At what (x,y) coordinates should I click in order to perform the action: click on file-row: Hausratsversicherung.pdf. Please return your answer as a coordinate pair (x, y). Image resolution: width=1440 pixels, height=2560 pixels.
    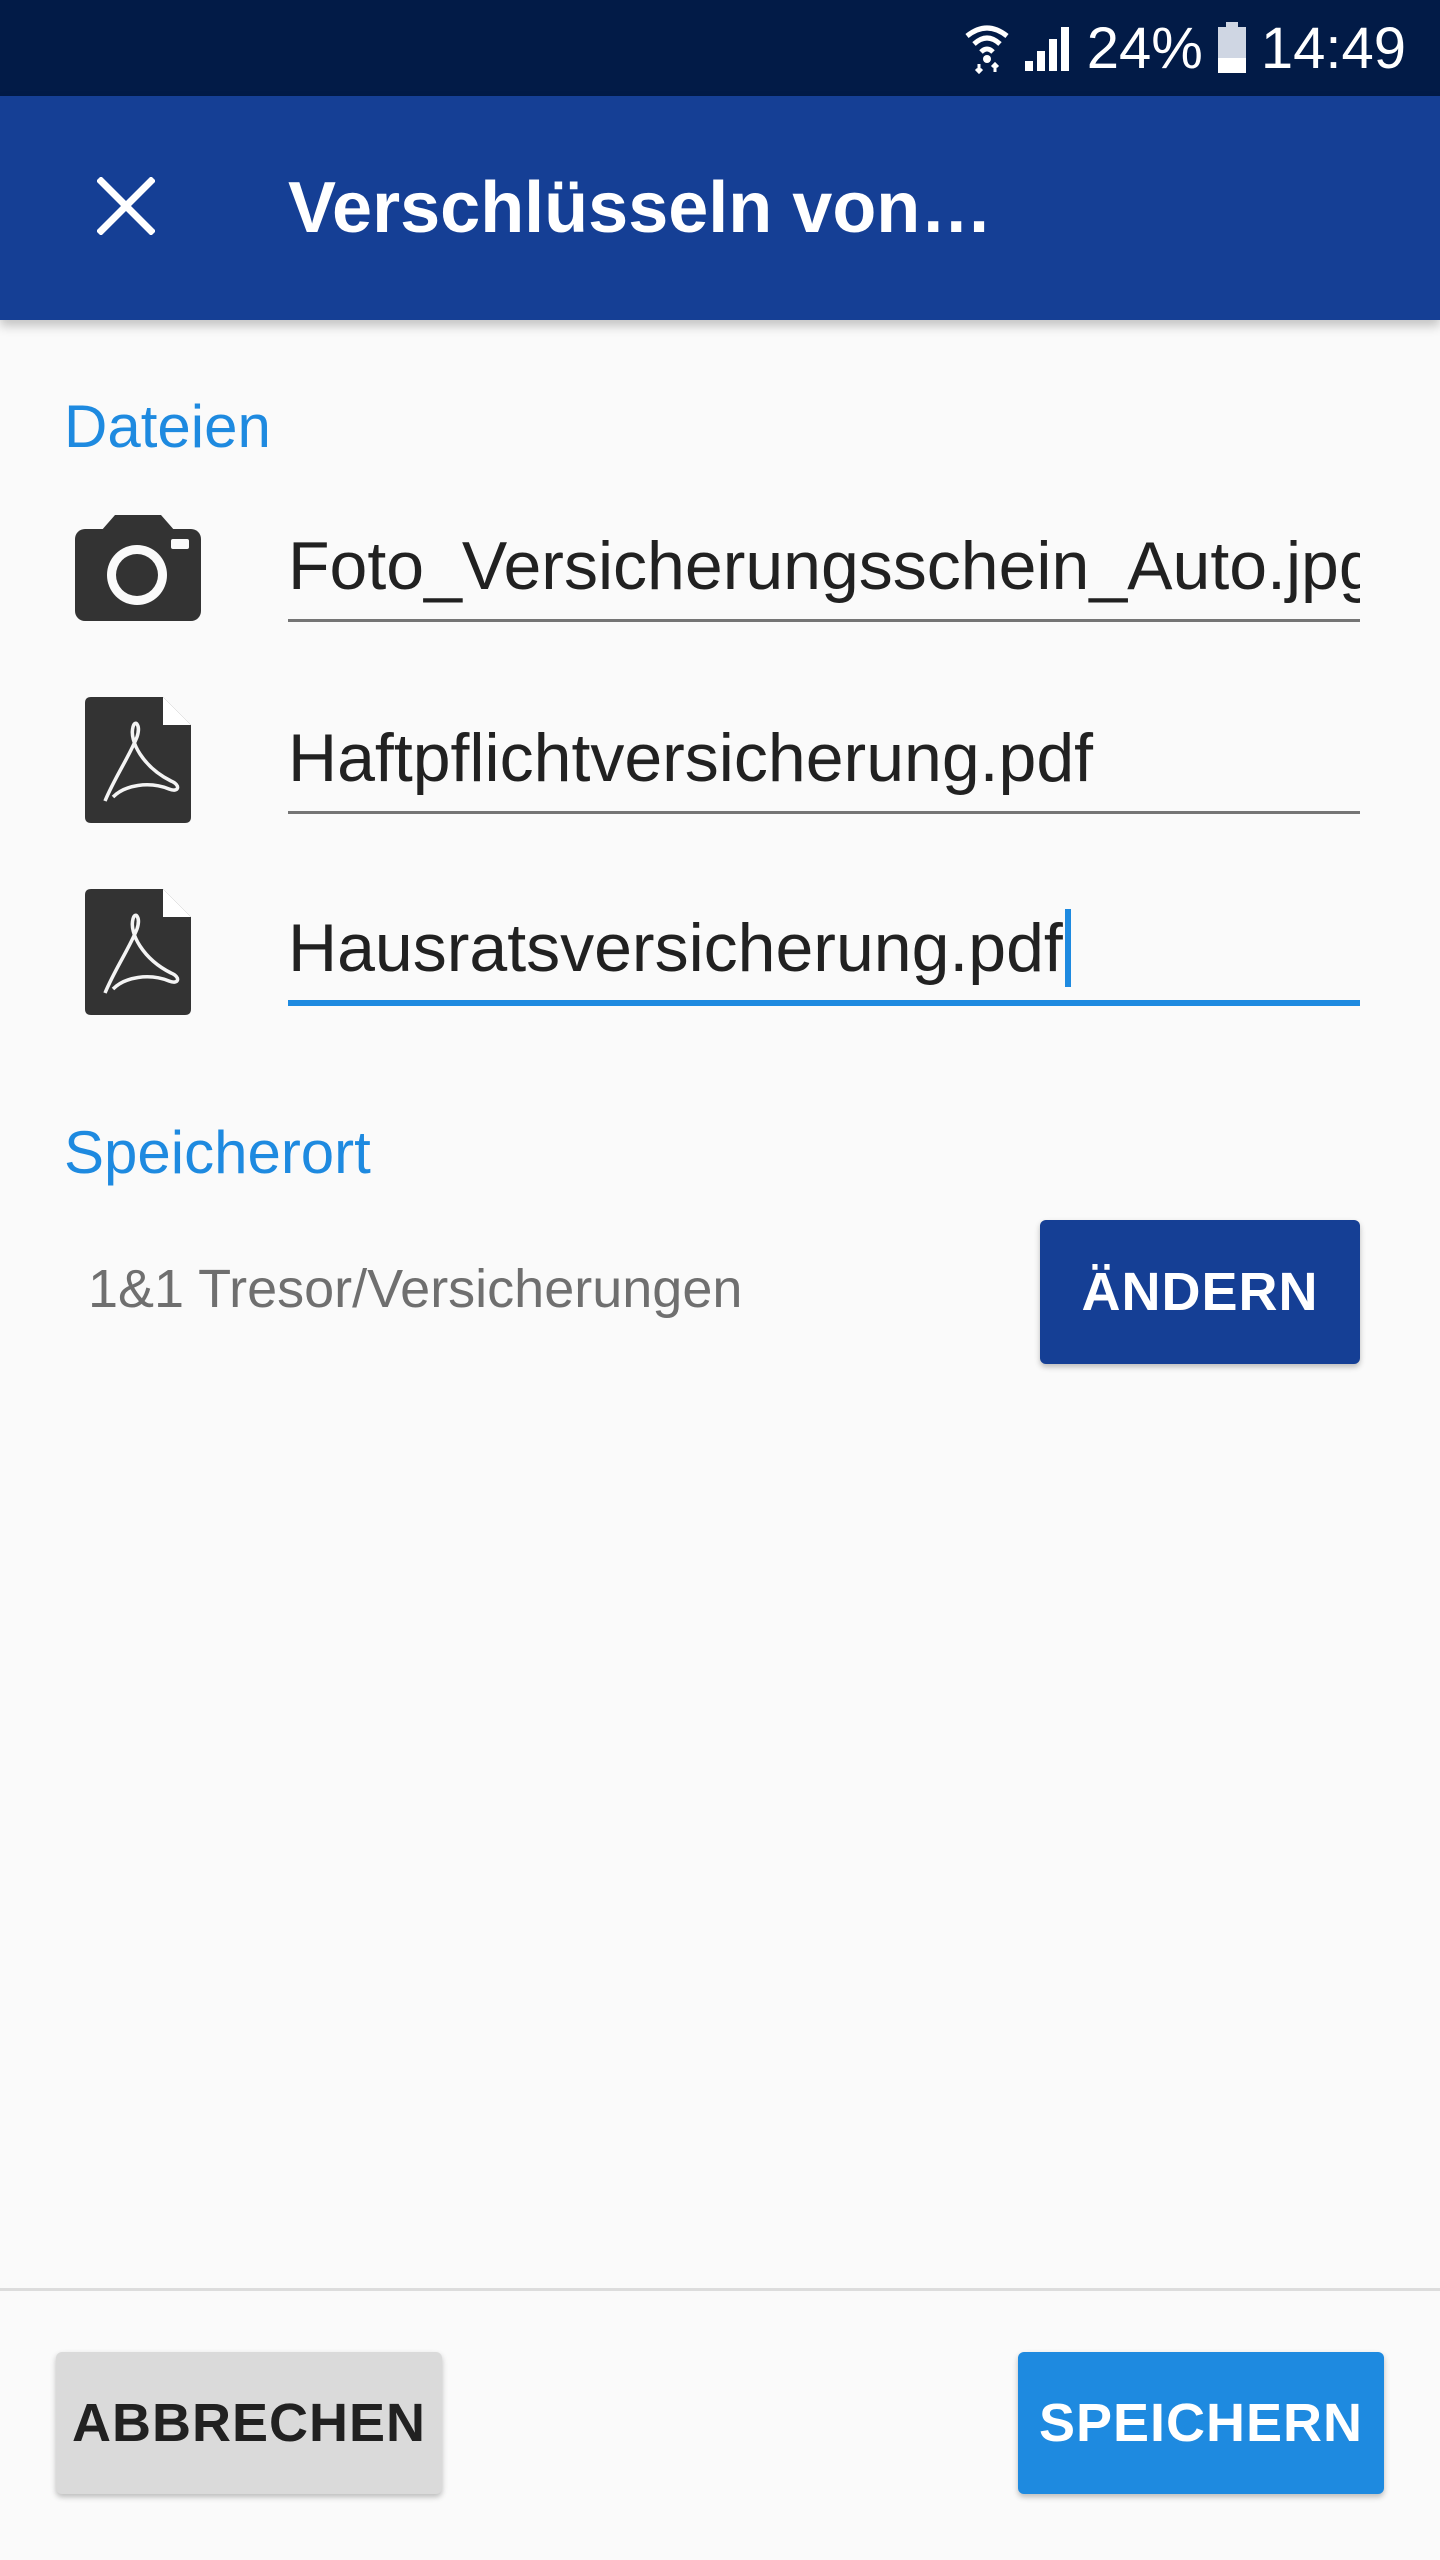
    Looking at the image, I should click on (720, 977).